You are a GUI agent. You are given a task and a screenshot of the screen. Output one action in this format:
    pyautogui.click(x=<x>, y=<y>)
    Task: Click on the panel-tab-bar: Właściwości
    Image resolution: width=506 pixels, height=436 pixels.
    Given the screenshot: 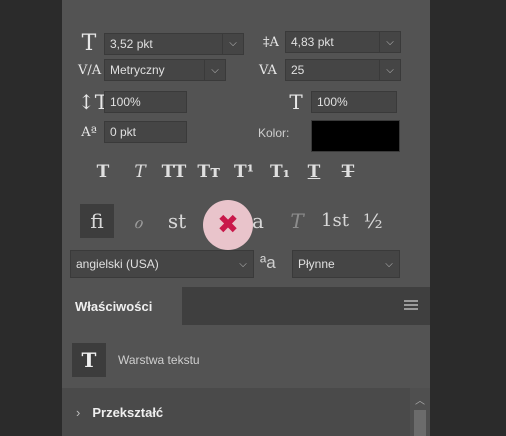 What is the action you would take?
    pyautogui.click(x=246, y=306)
    